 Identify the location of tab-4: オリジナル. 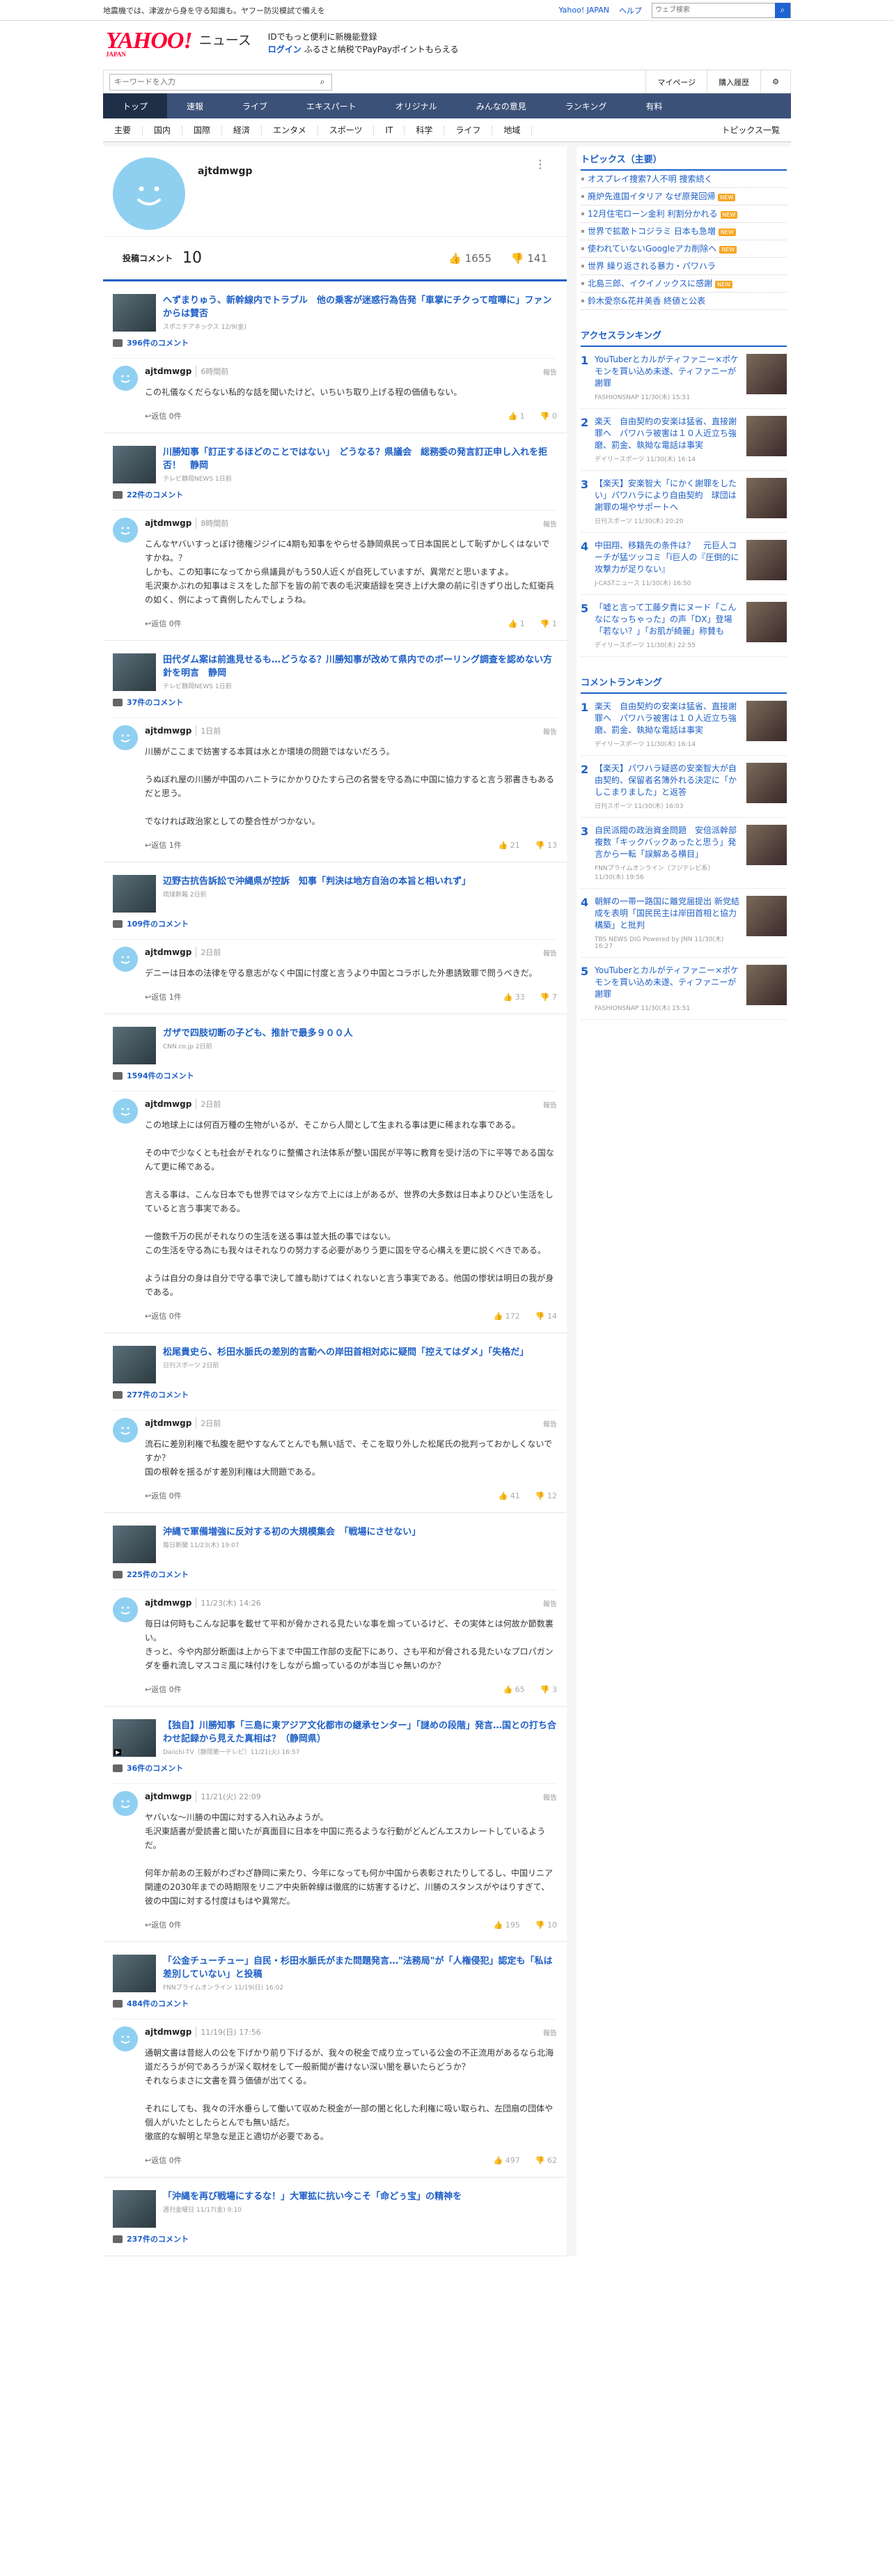
(416, 105).